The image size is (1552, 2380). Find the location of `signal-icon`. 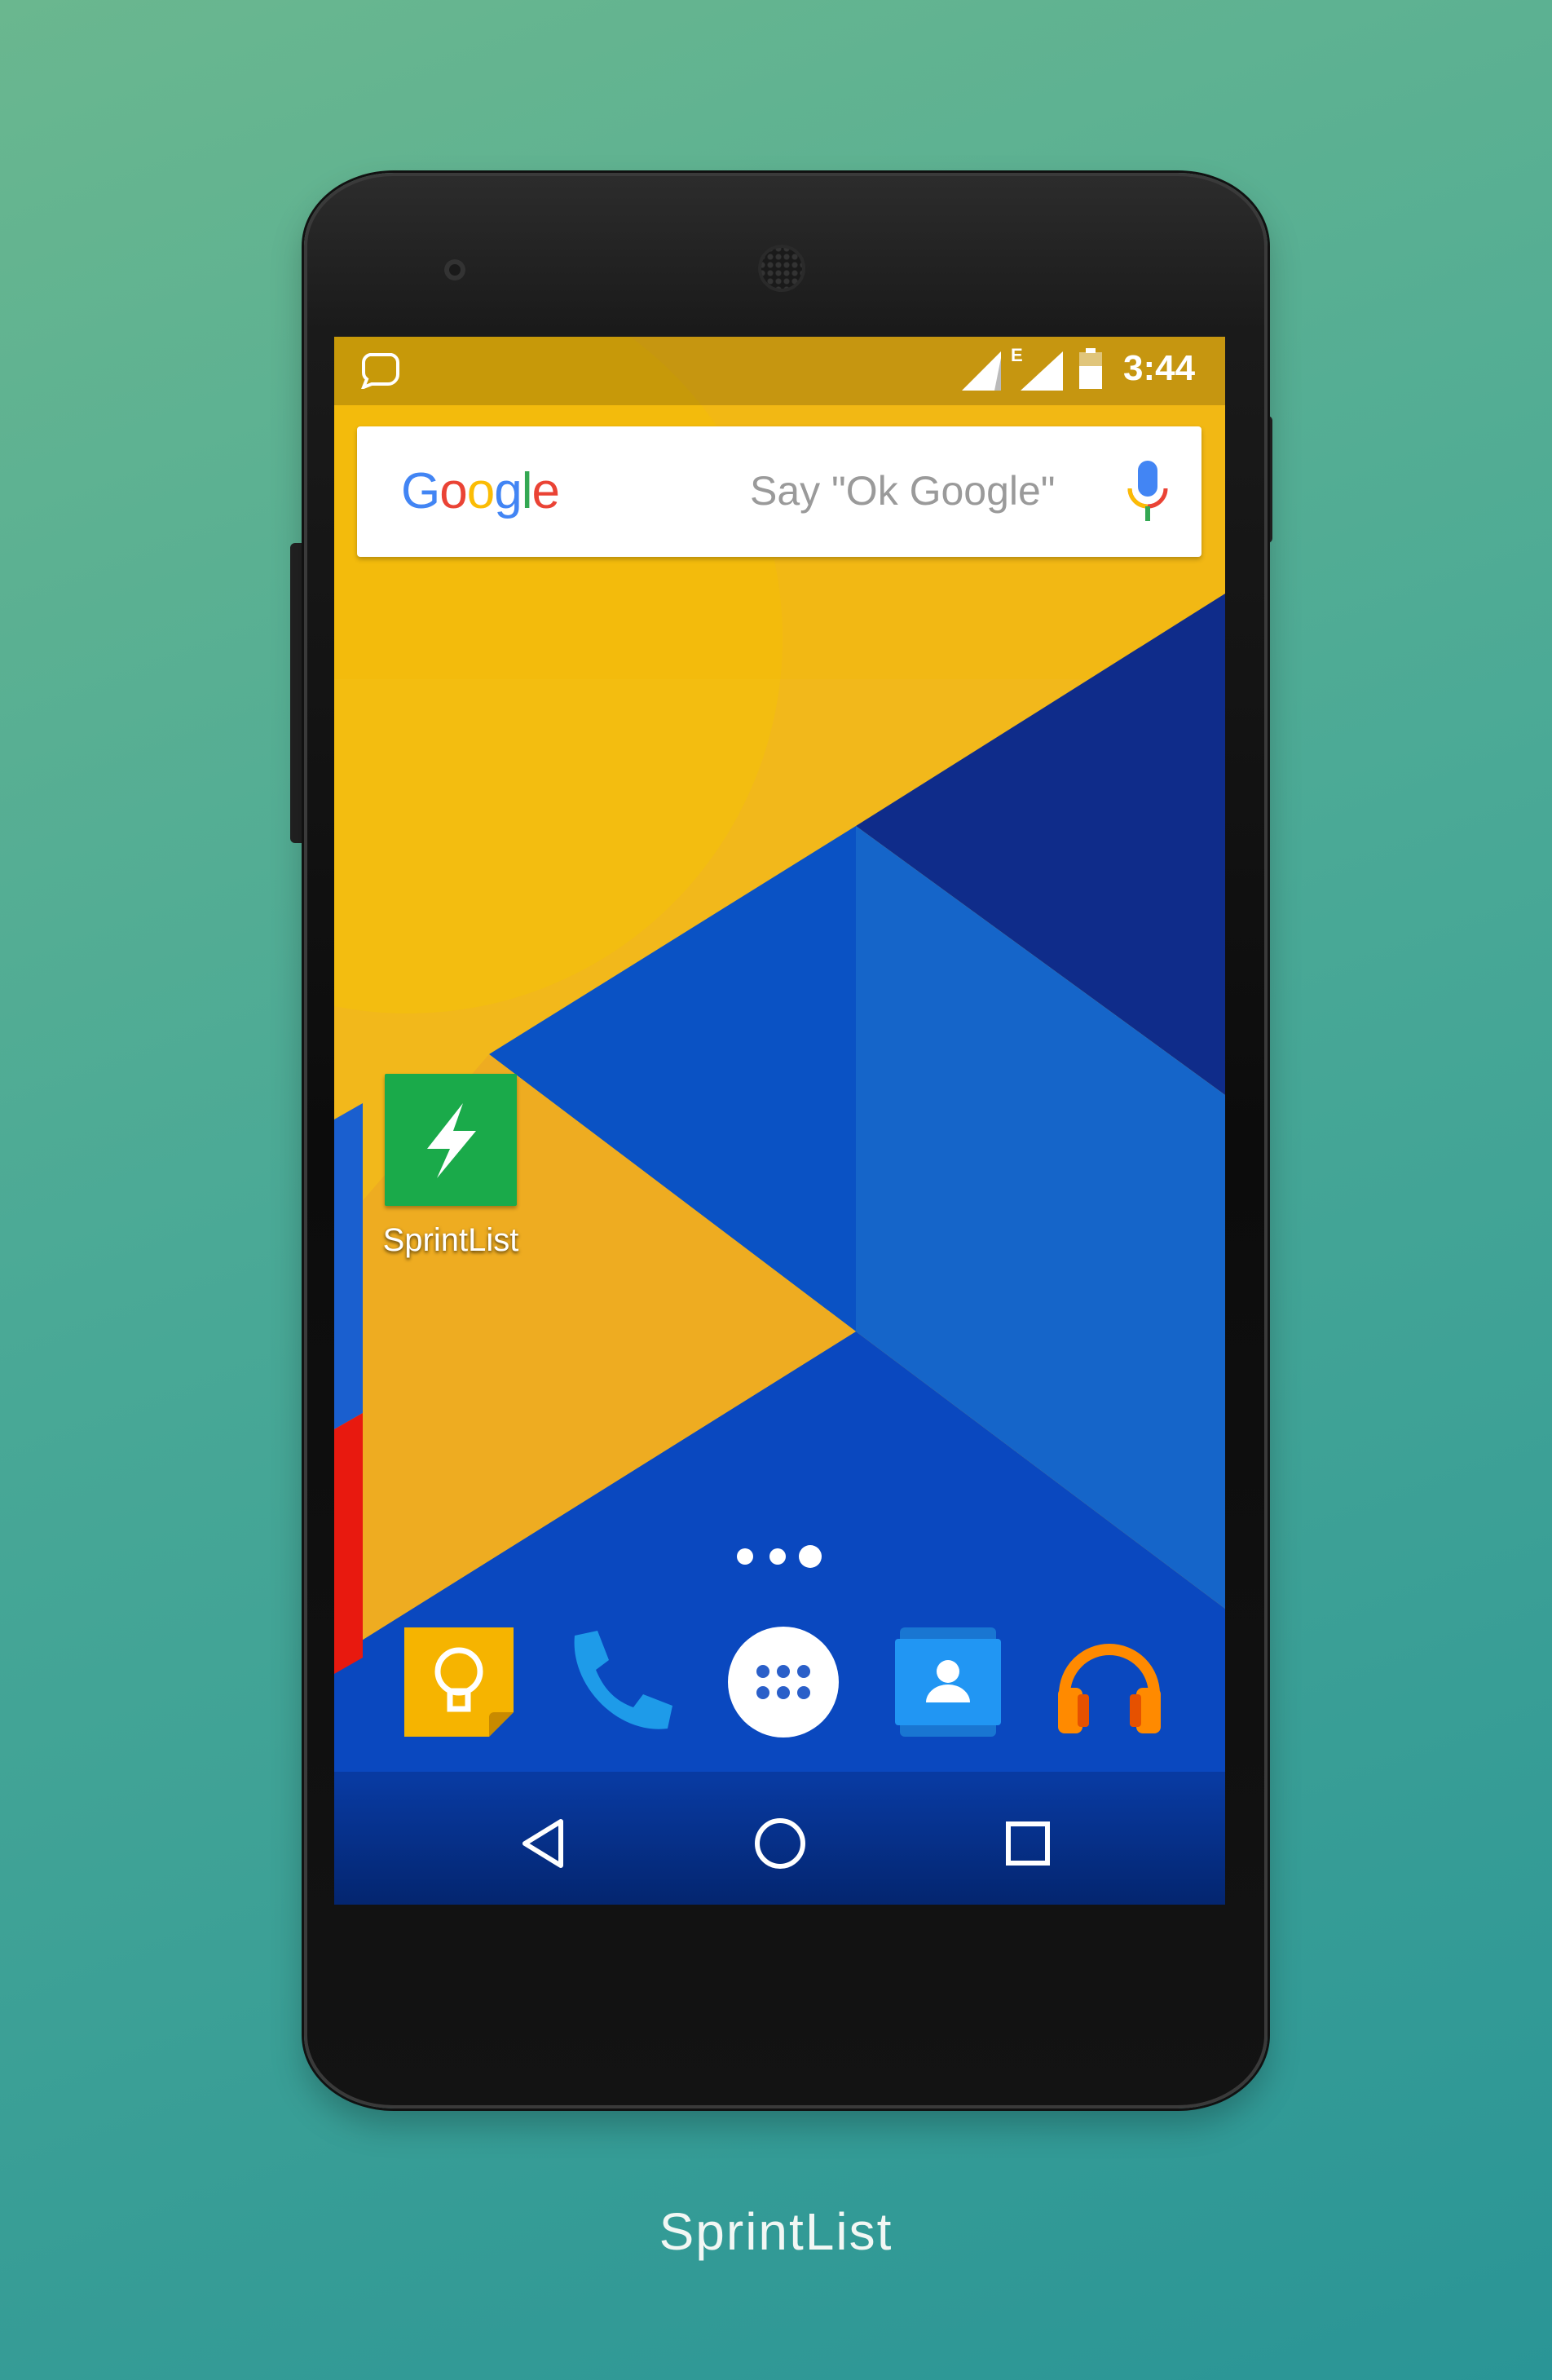

signal-icon is located at coordinates (982, 371).